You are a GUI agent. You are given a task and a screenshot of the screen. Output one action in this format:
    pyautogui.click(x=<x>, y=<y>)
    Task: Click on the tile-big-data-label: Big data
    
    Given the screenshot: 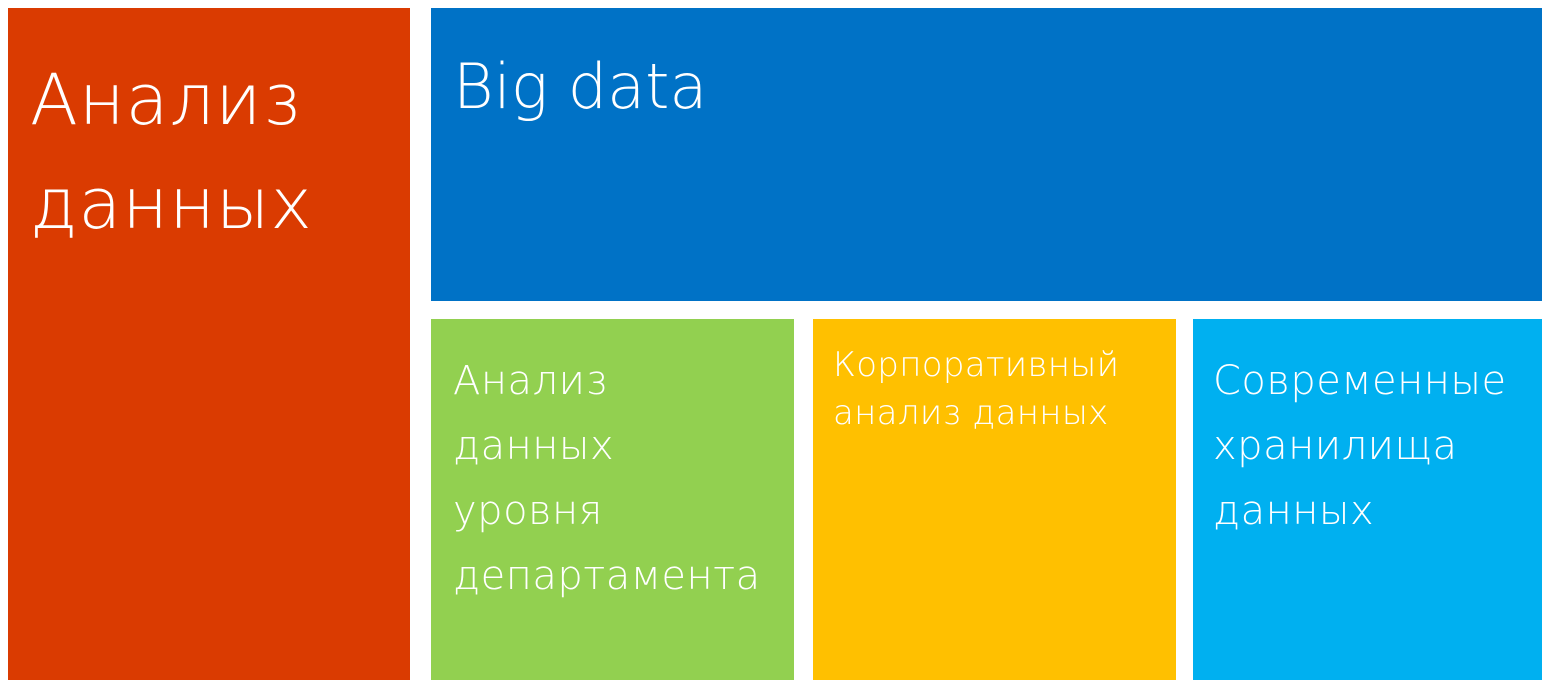 What is the action you would take?
    pyautogui.click(x=580, y=86)
    